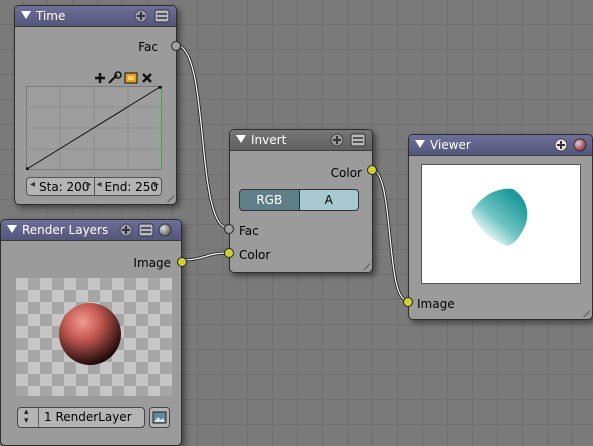  What do you see at coordinates (450, 145) in the screenshot?
I see `viewer-node-title: Viewer` at bounding box center [450, 145].